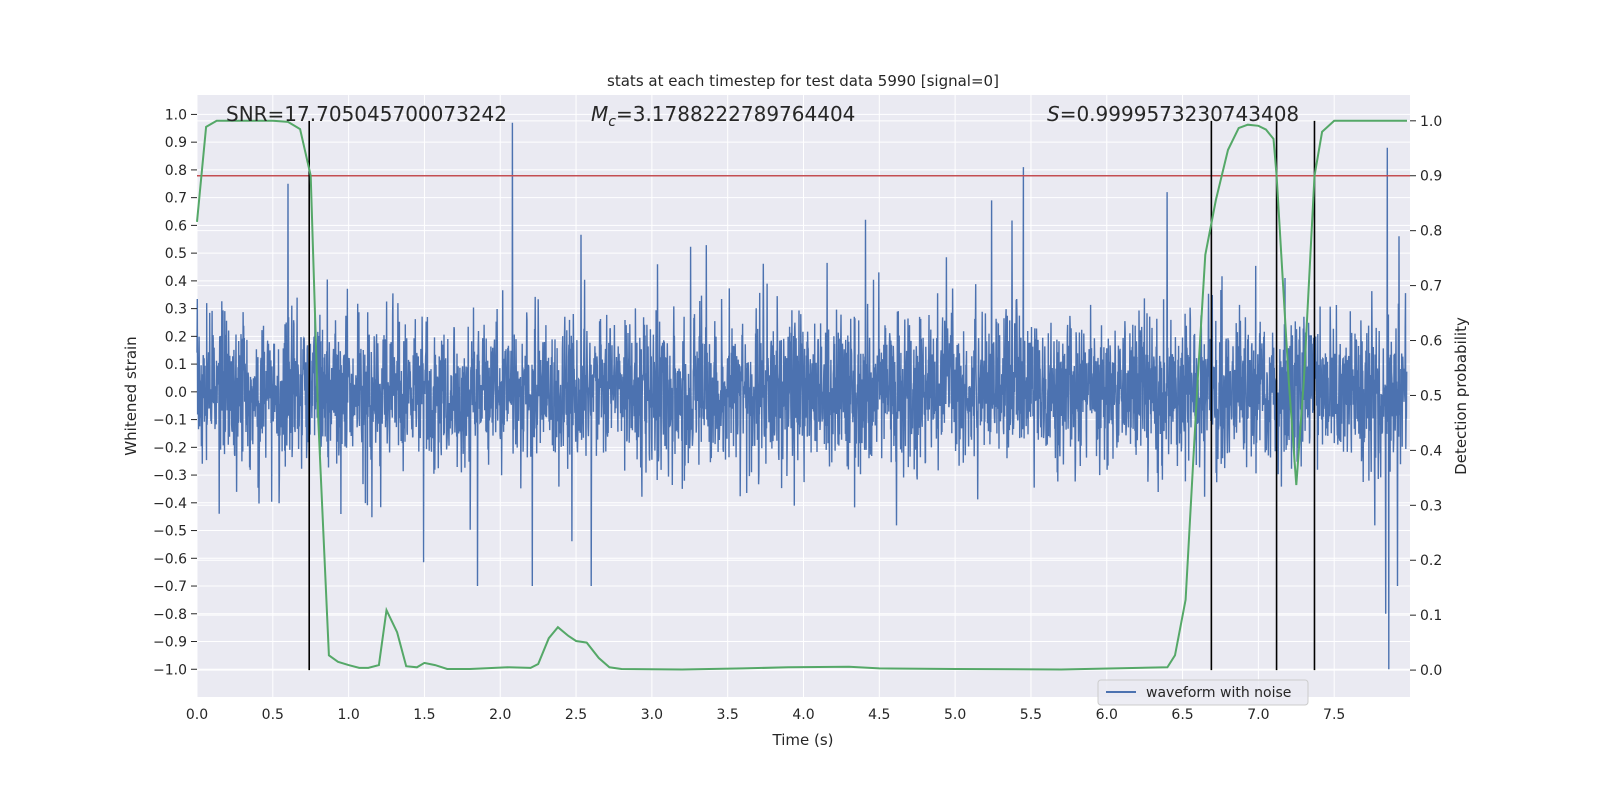  Describe the element at coordinates (176, 282) in the screenshot. I see `y-tick-label: 0.4` at that location.